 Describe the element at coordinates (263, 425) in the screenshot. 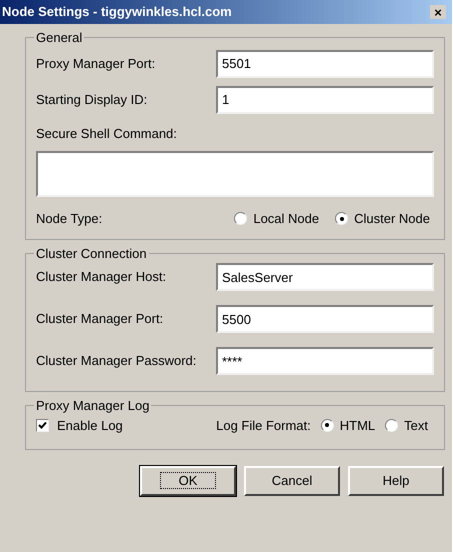

I see `field-label: Log File Format:` at that location.